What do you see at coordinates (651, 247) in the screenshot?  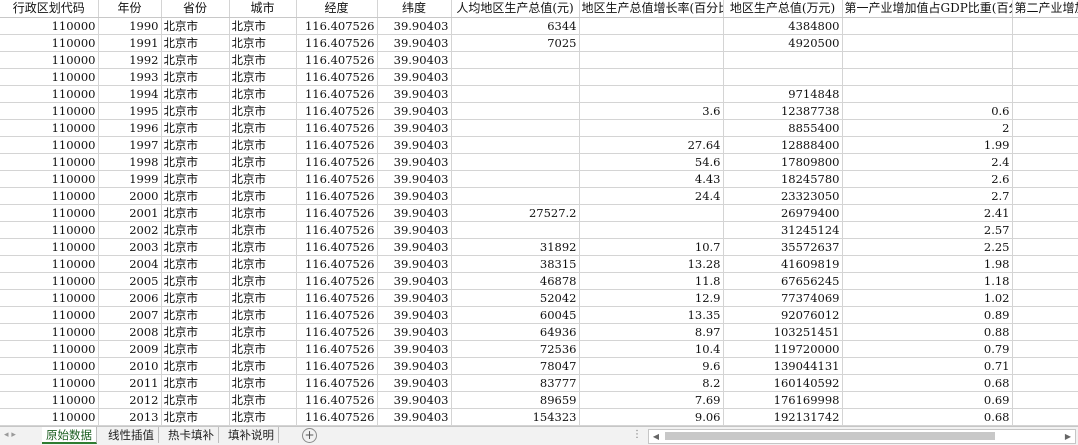 I see `table-cell: 10.7` at bounding box center [651, 247].